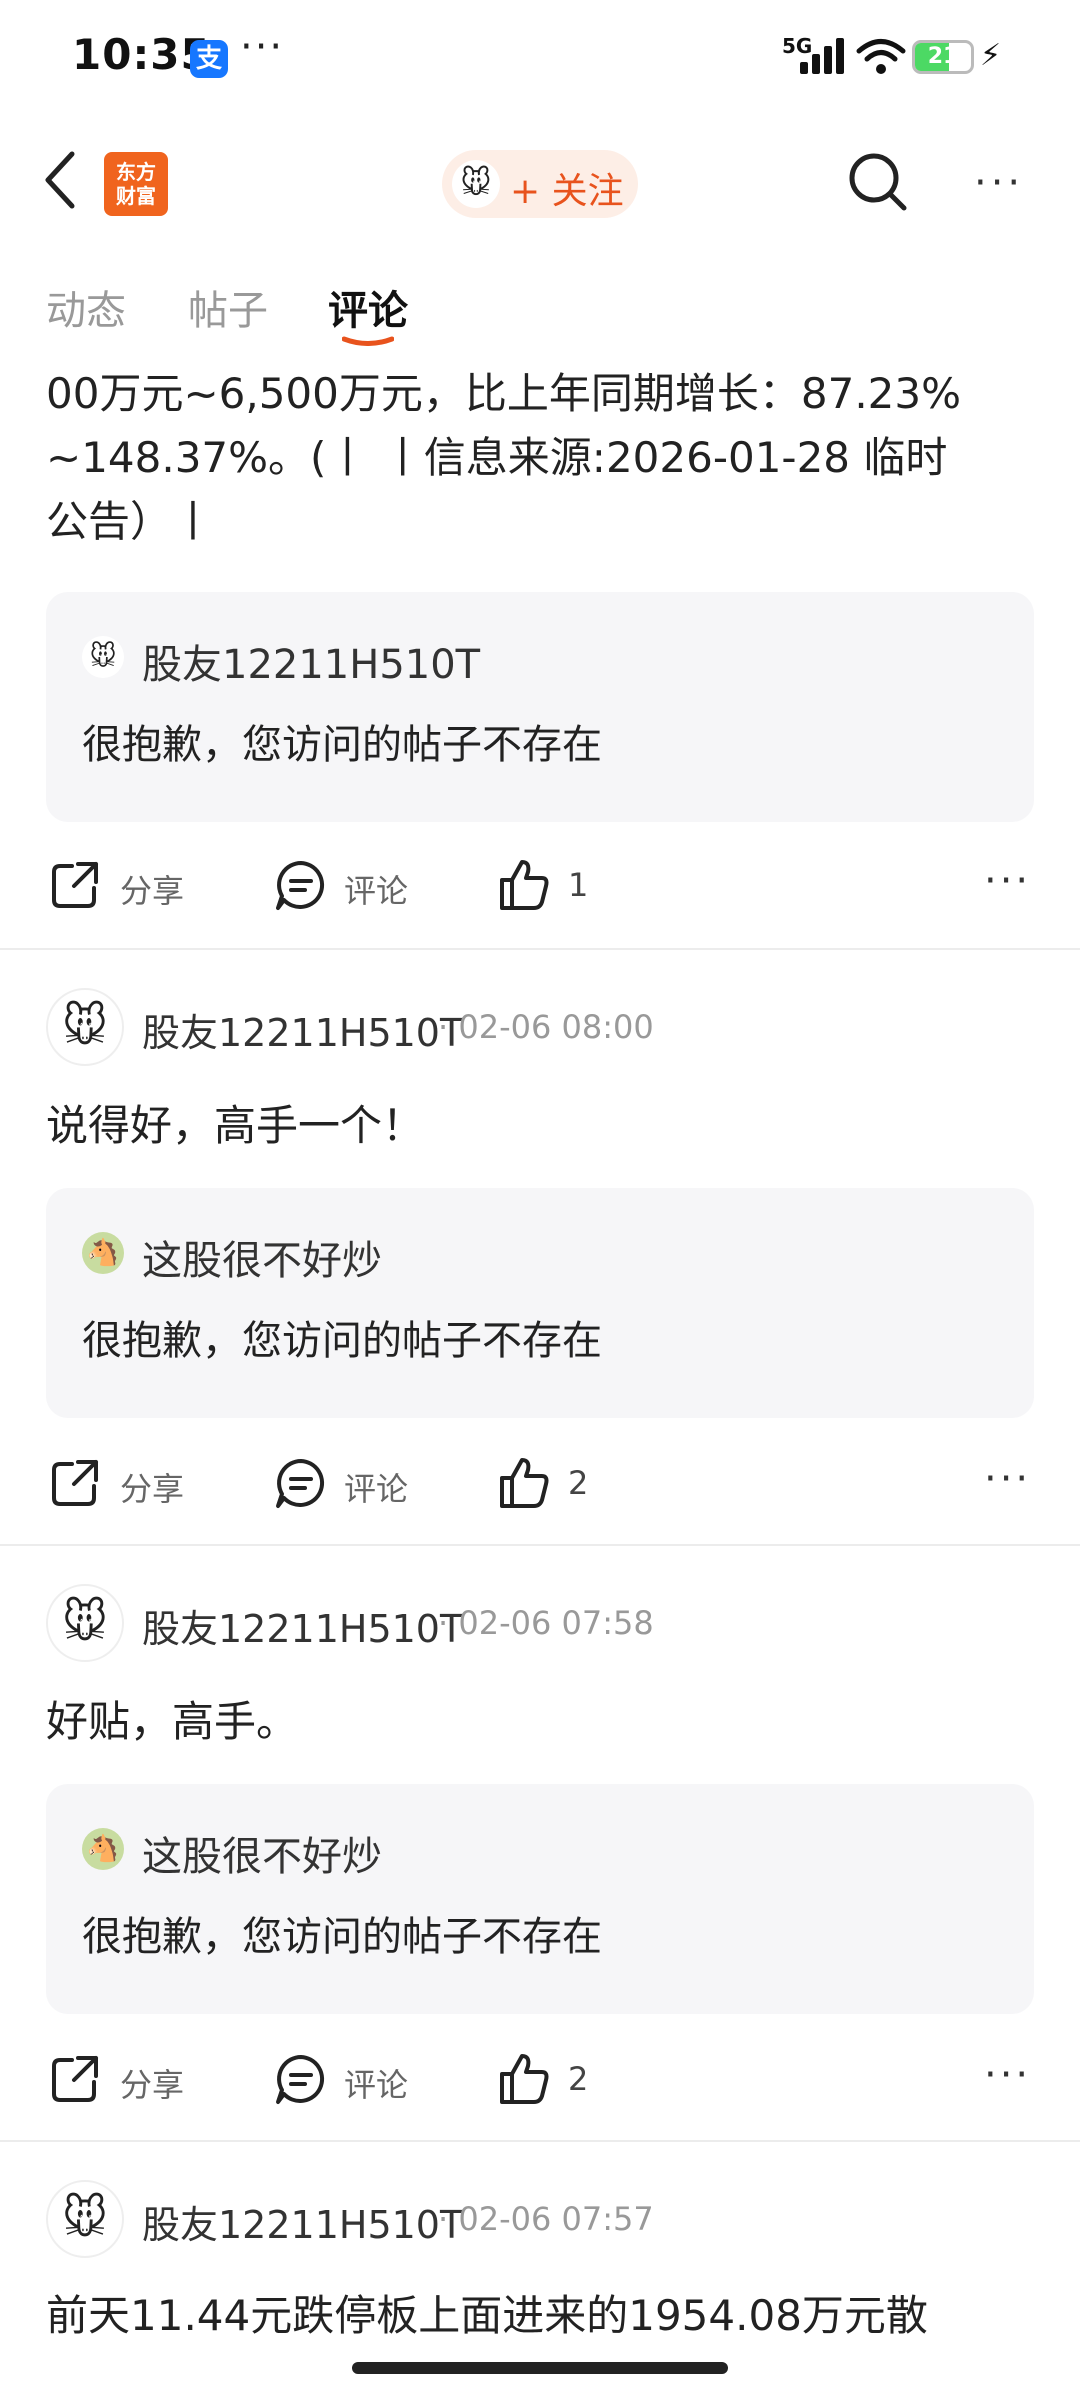 This screenshot has height=2400, width=1080. Describe the element at coordinates (172, 1721) in the screenshot. I see `comment-text: 好贴，高手。` at that location.